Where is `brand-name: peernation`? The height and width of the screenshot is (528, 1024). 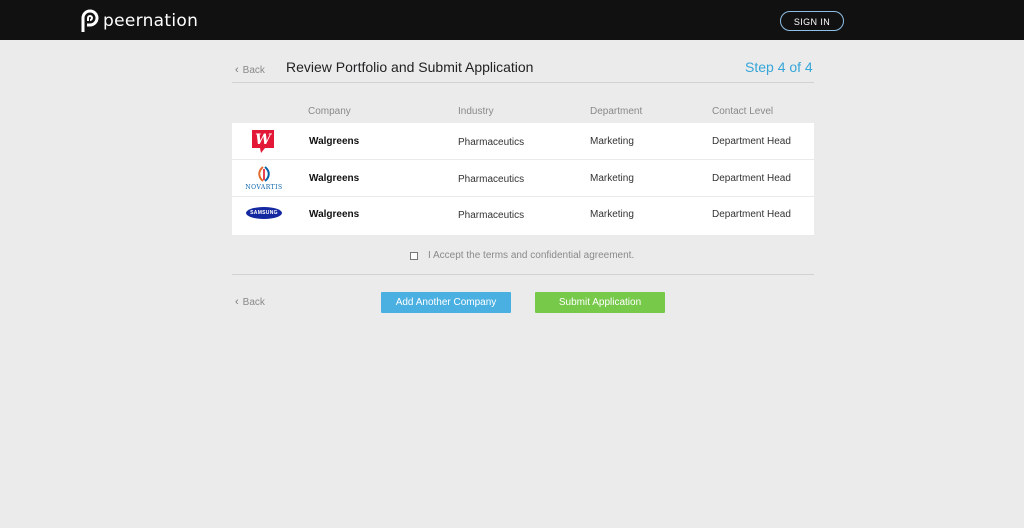 brand-name: peernation is located at coordinates (151, 21).